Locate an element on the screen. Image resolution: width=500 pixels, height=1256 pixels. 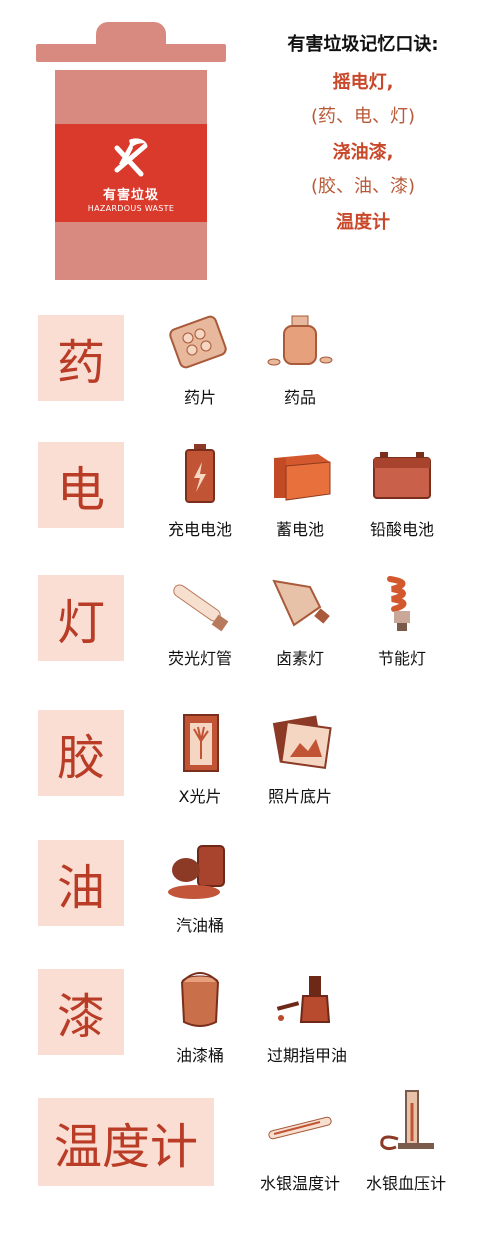
item-label: 水银温度计 is located at coordinates (299, 1183).